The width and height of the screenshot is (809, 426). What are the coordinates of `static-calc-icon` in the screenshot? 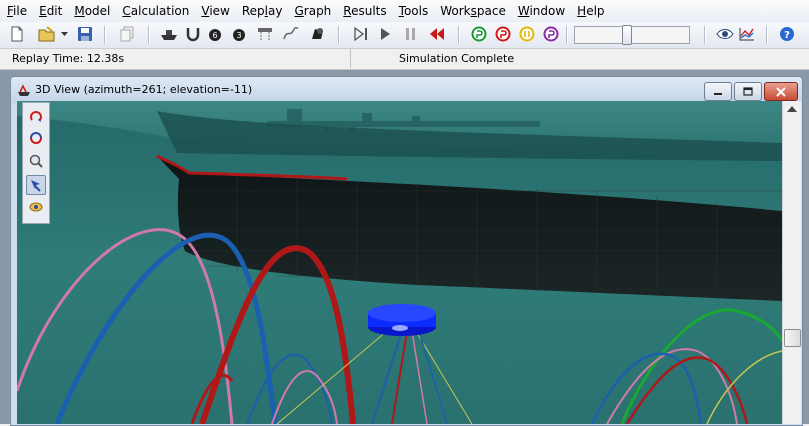 It's located at (479, 34).